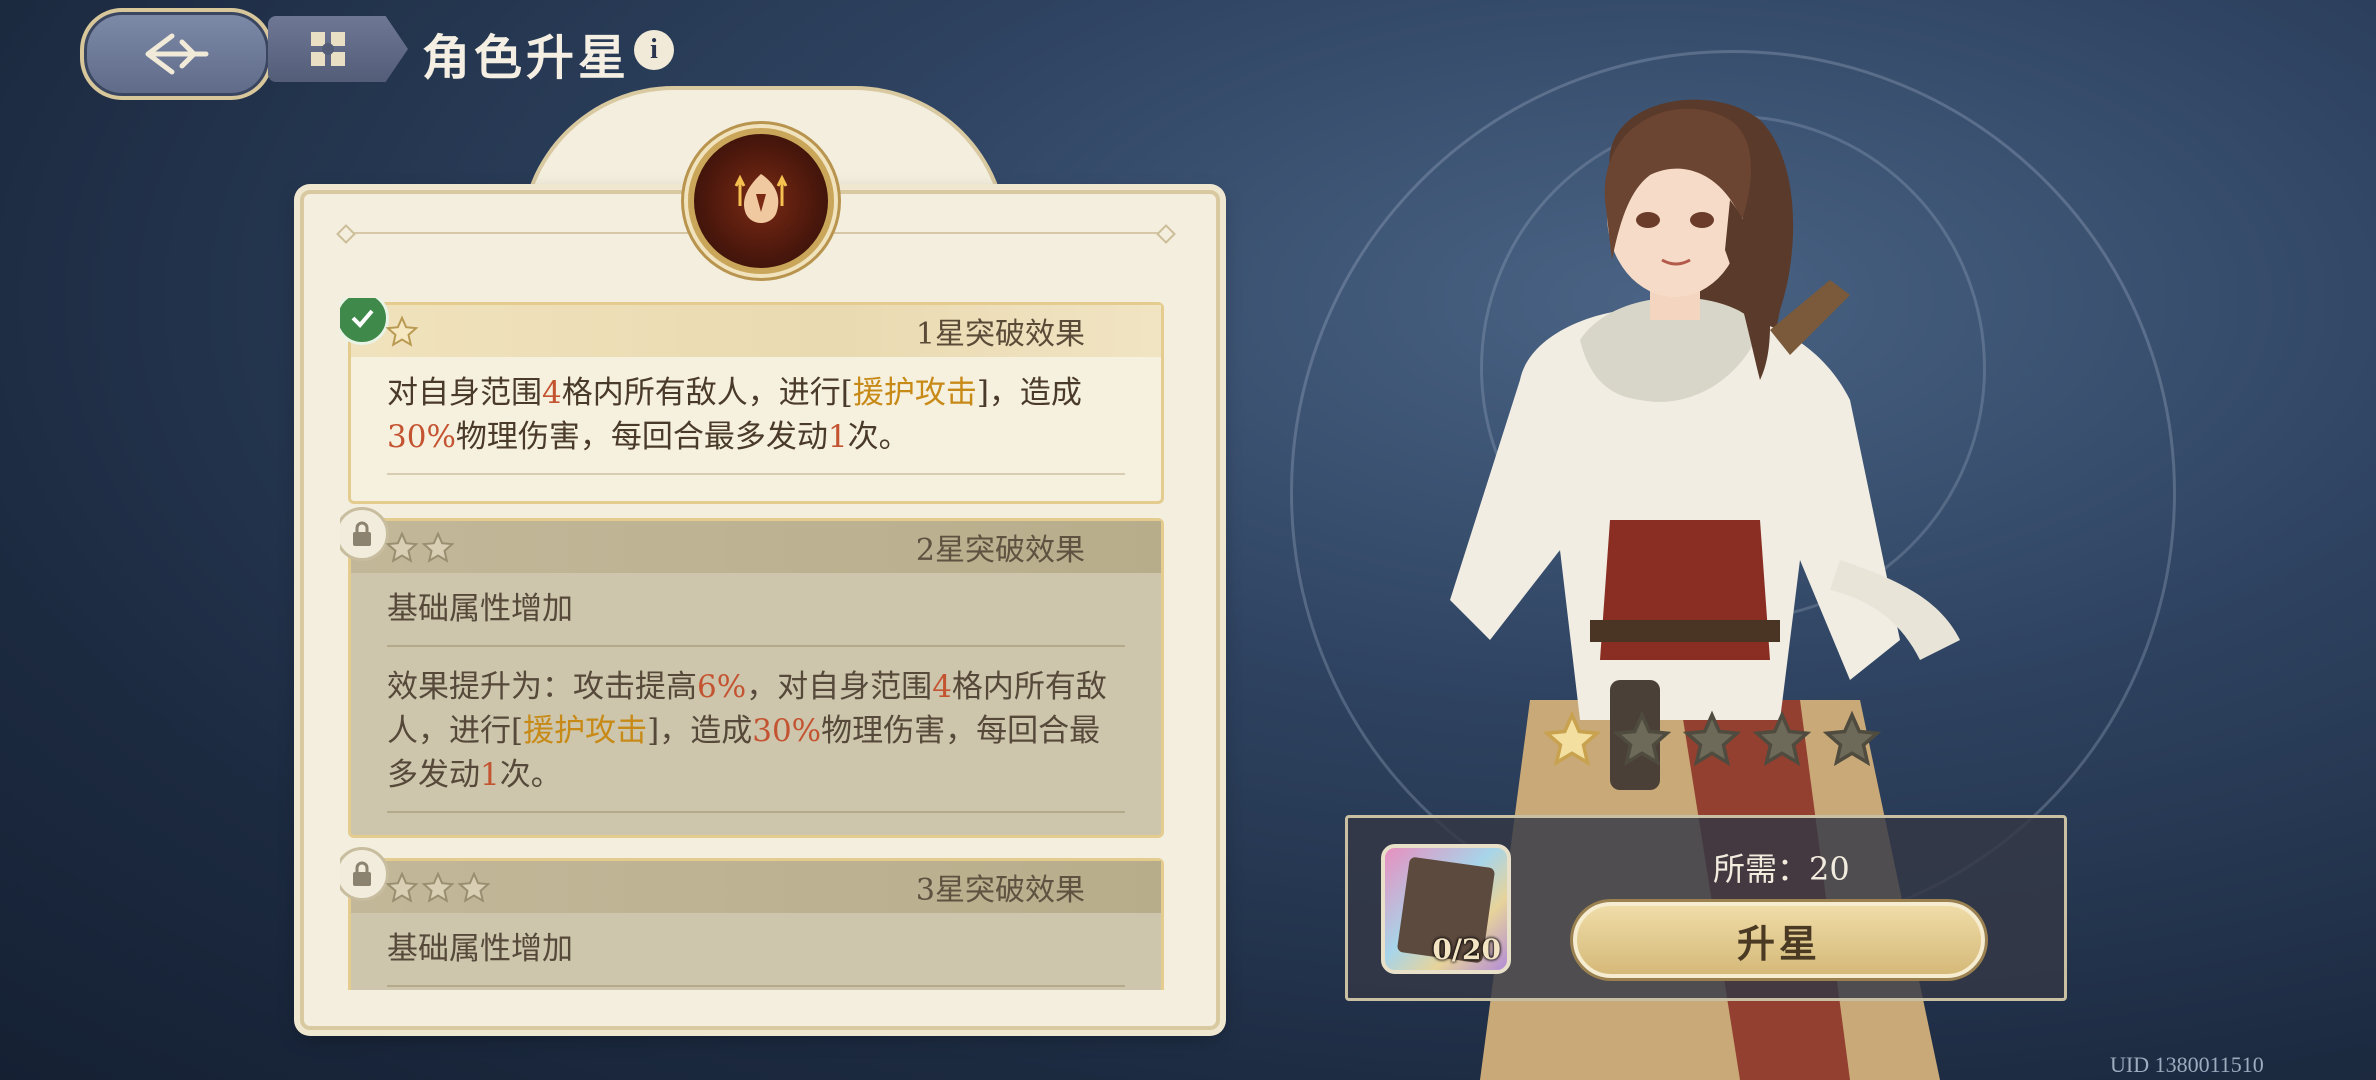  I want to click on cost-panel: 0/20 所需：20 升星, so click(1706, 908).